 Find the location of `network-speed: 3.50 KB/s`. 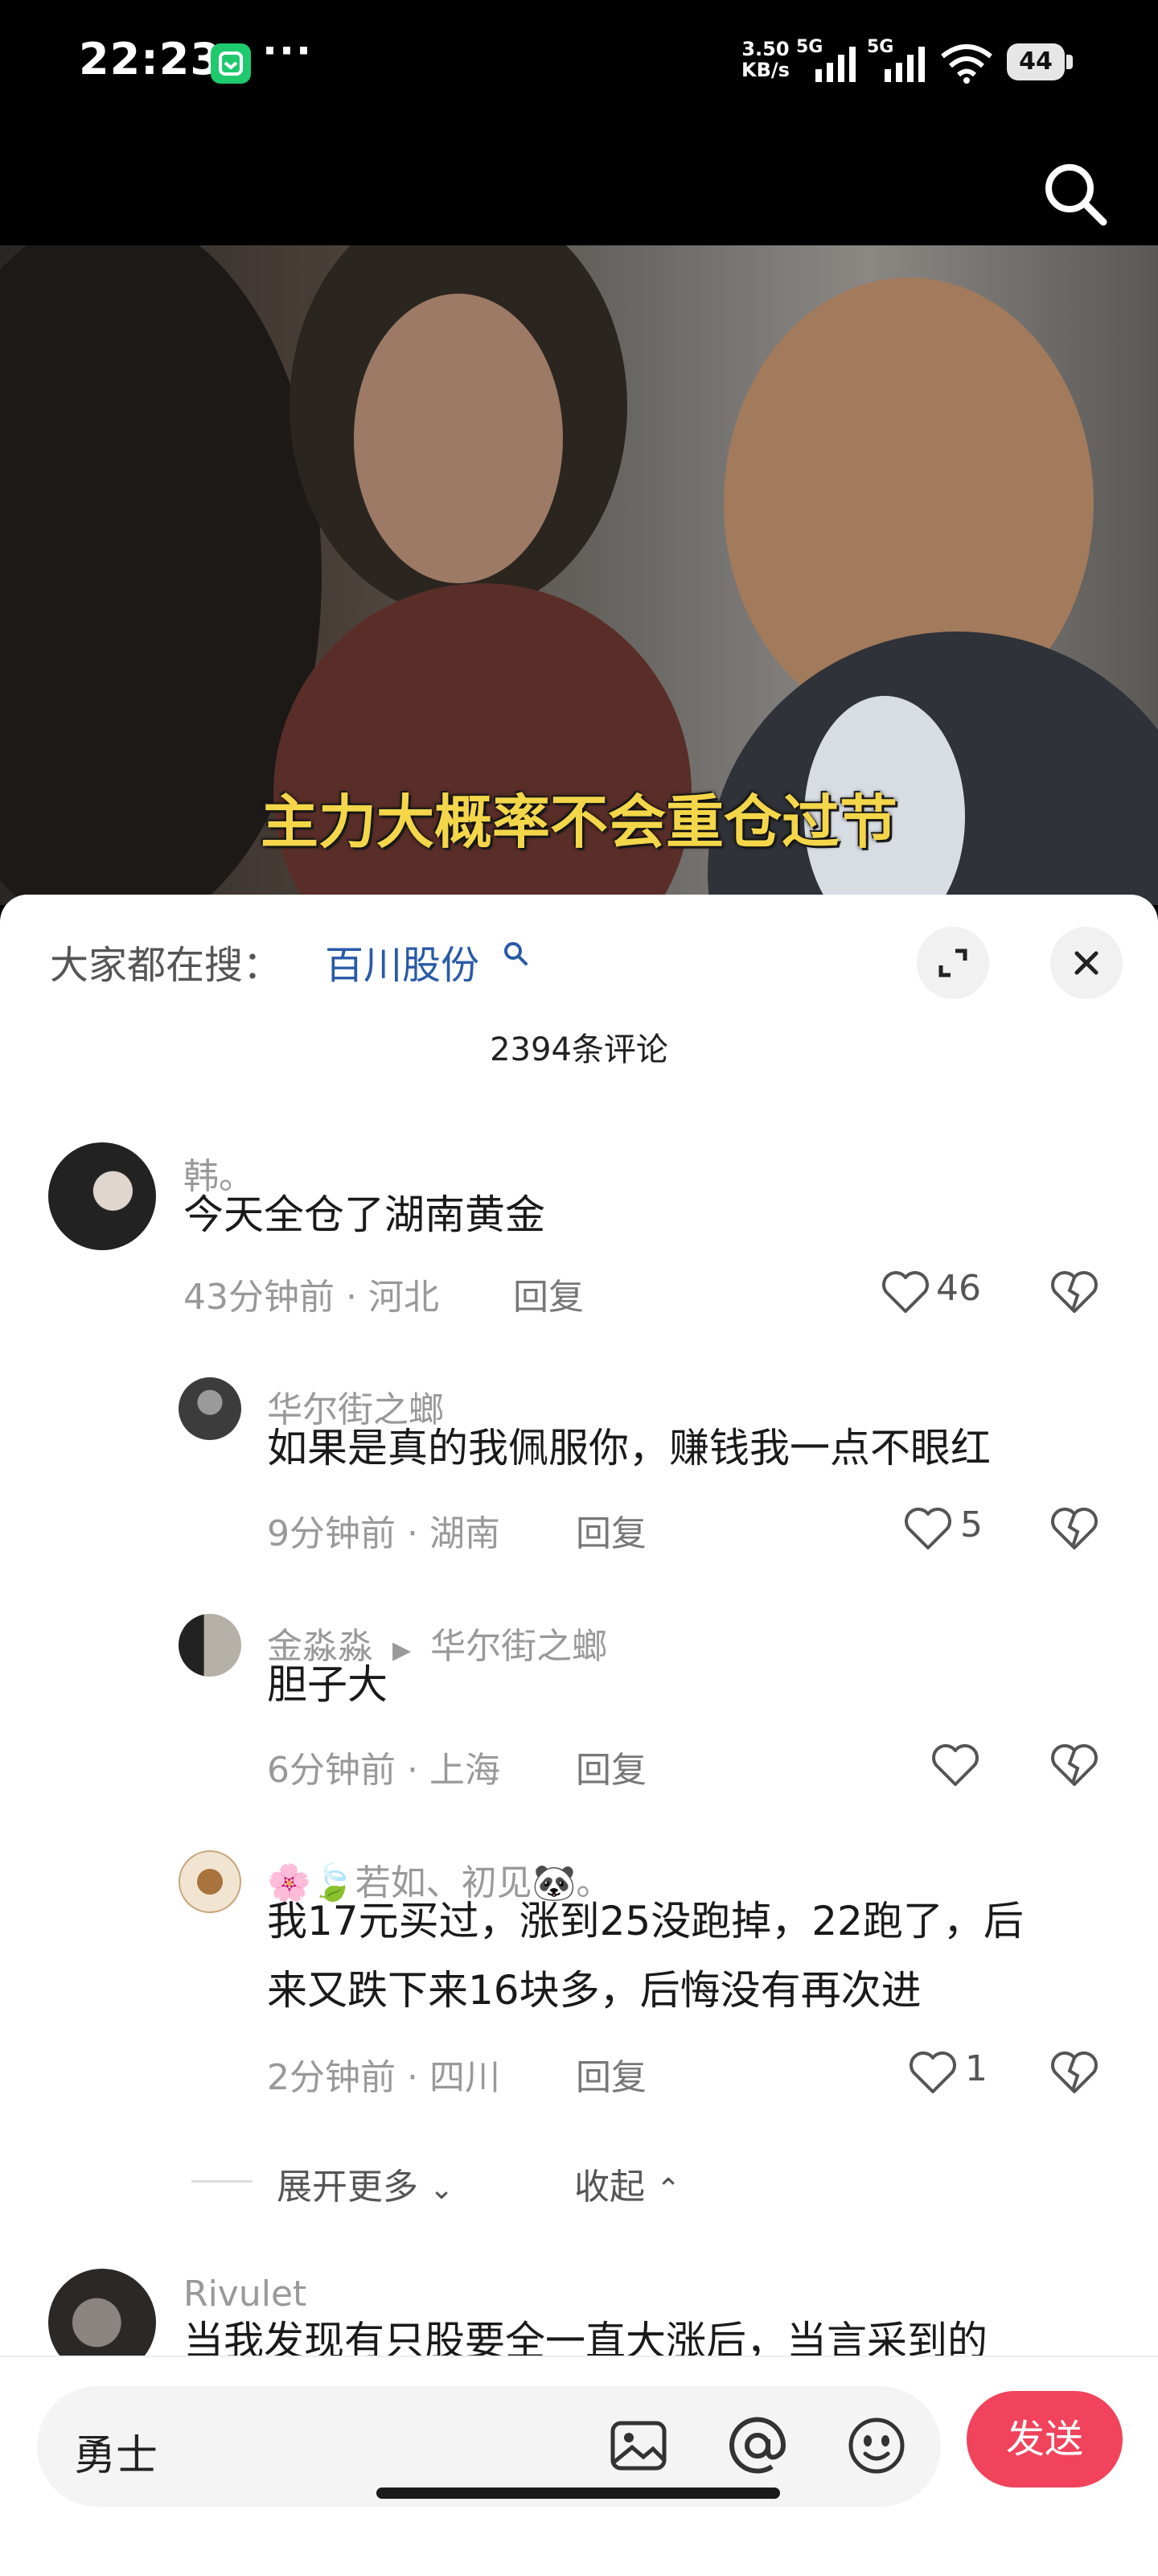

network-speed: 3.50 KB/s is located at coordinates (765, 59).